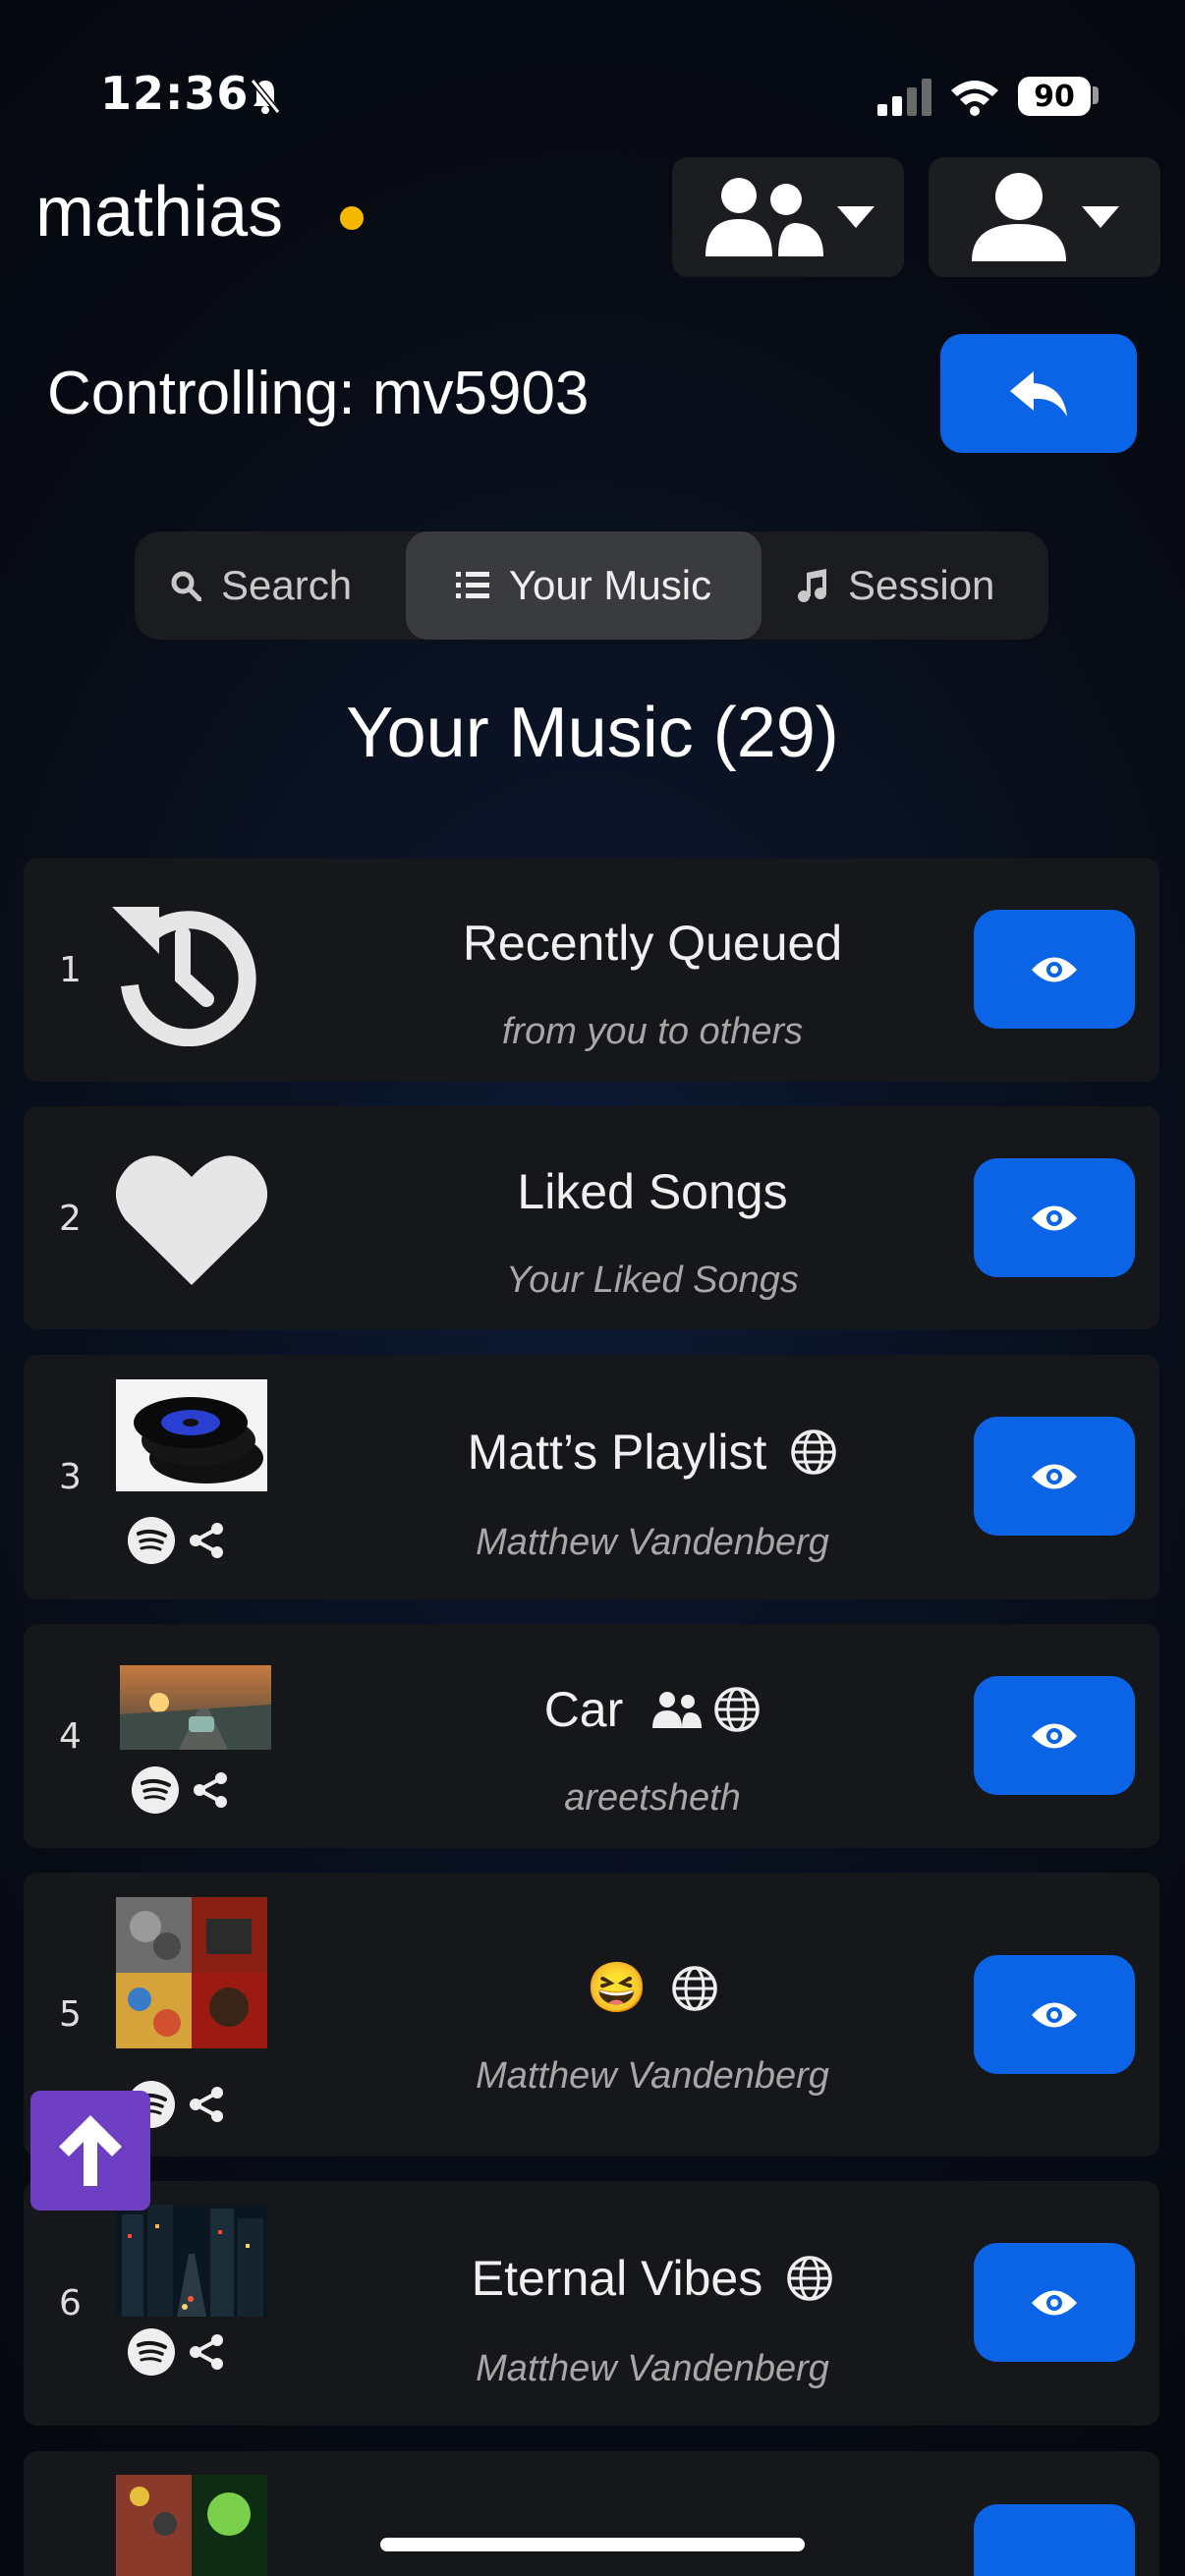 The width and height of the screenshot is (1185, 2576). What do you see at coordinates (592, 2544) in the screenshot?
I see `home-indicator` at bounding box center [592, 2544].